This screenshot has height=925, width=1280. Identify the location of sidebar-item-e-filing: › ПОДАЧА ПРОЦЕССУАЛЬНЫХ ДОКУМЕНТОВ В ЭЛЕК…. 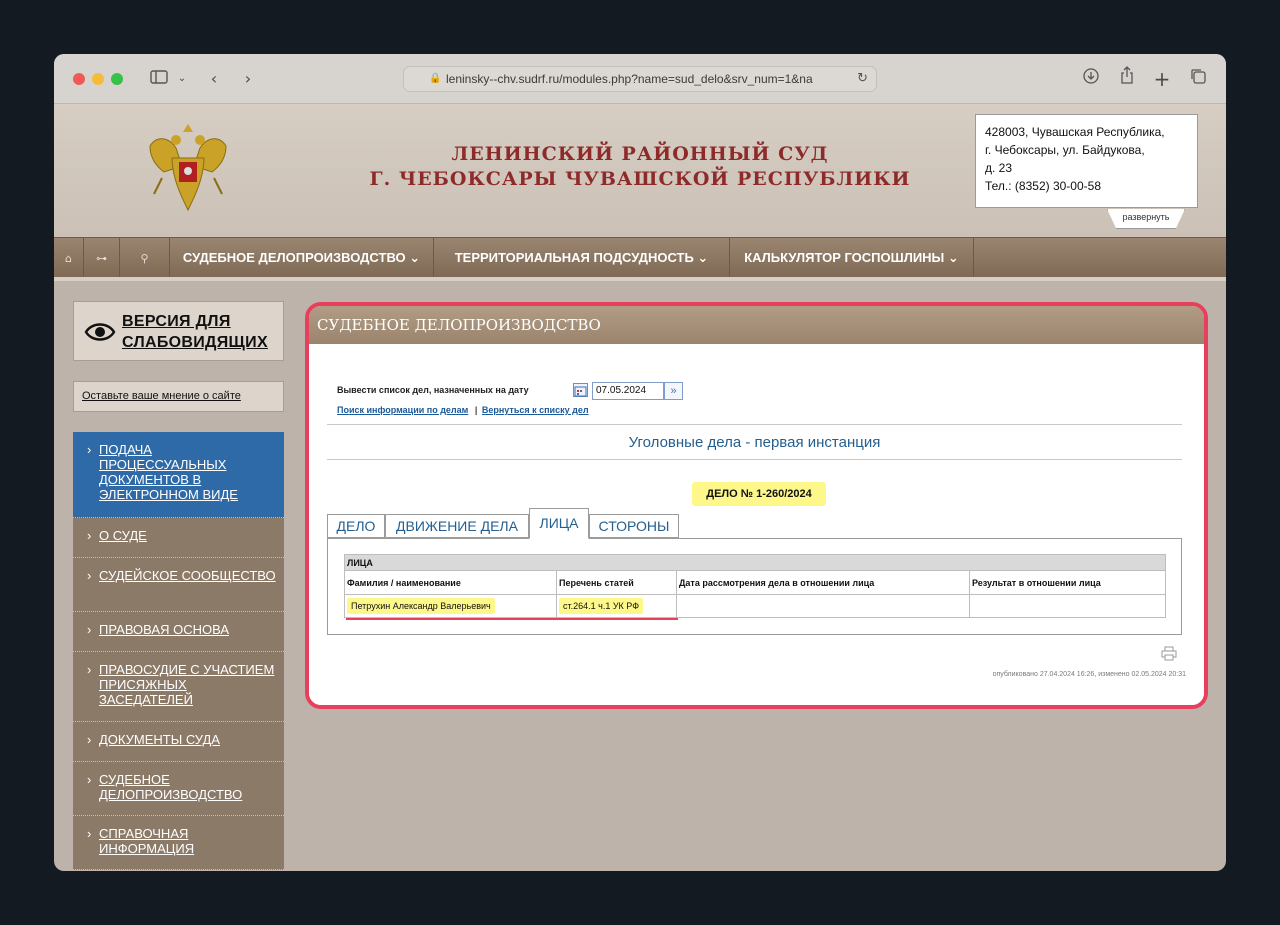
(178, 475).